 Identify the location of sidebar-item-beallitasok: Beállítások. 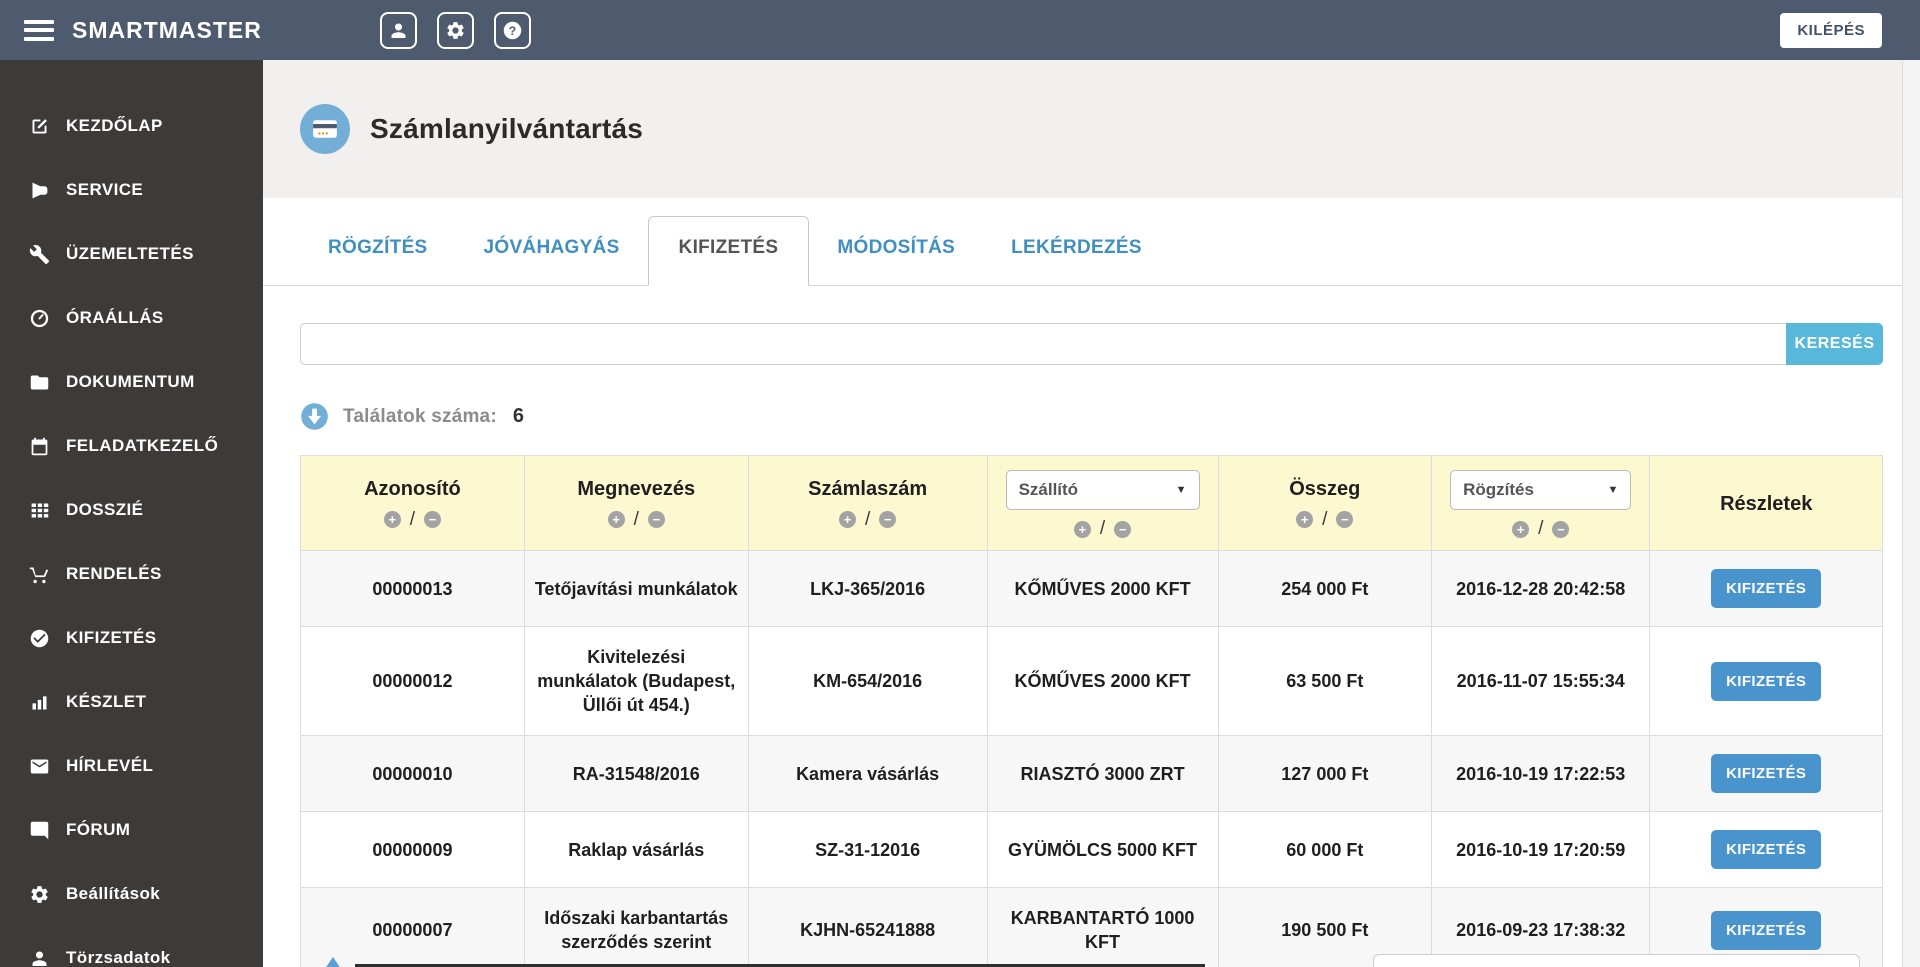
(131, 894).